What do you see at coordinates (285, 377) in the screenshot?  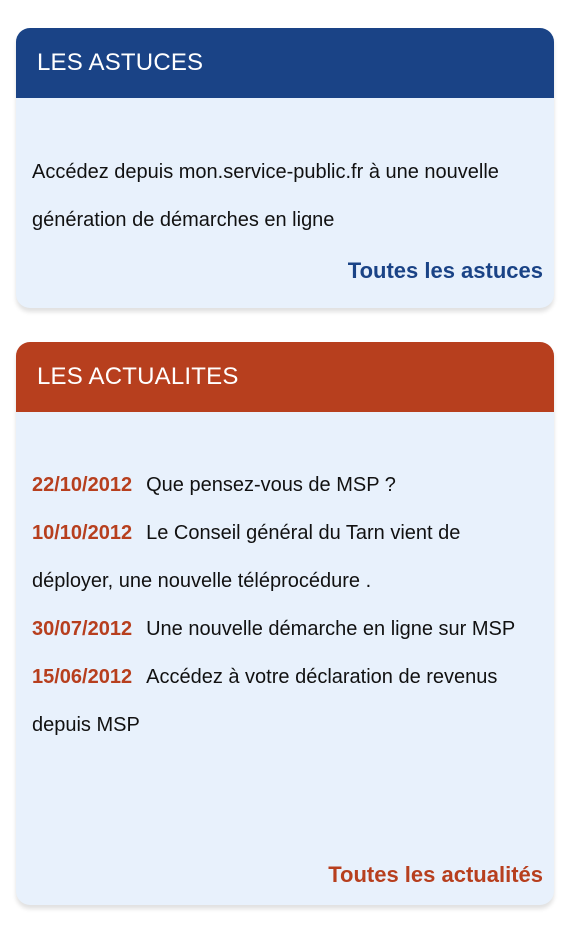 I see `actualites-header: LES ACTUALITES` at bounding box center [285, 377].